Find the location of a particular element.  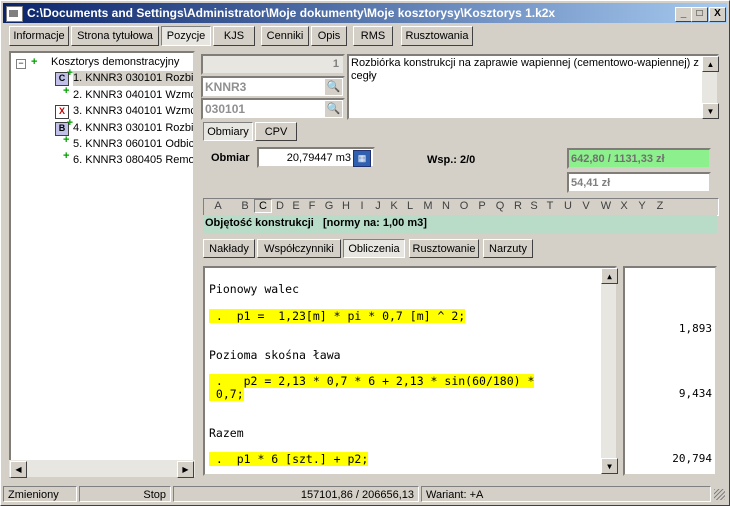

collapse-icon: − is located at coordinates (21, 64).